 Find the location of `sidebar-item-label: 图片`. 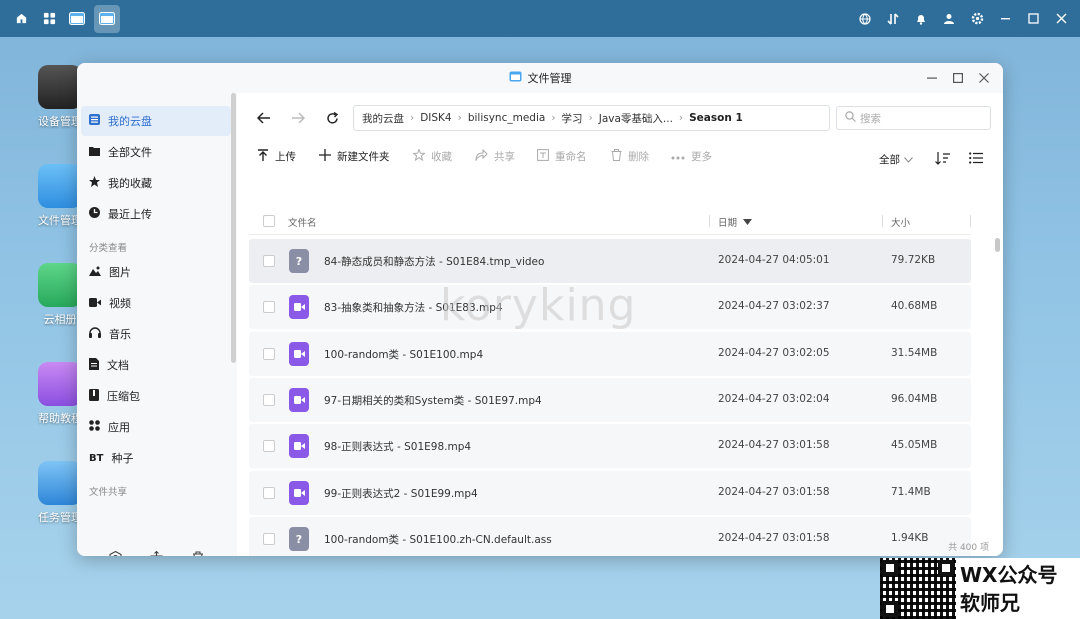

sidebar-item-label: 图片 is located at coordinates (120, 272).